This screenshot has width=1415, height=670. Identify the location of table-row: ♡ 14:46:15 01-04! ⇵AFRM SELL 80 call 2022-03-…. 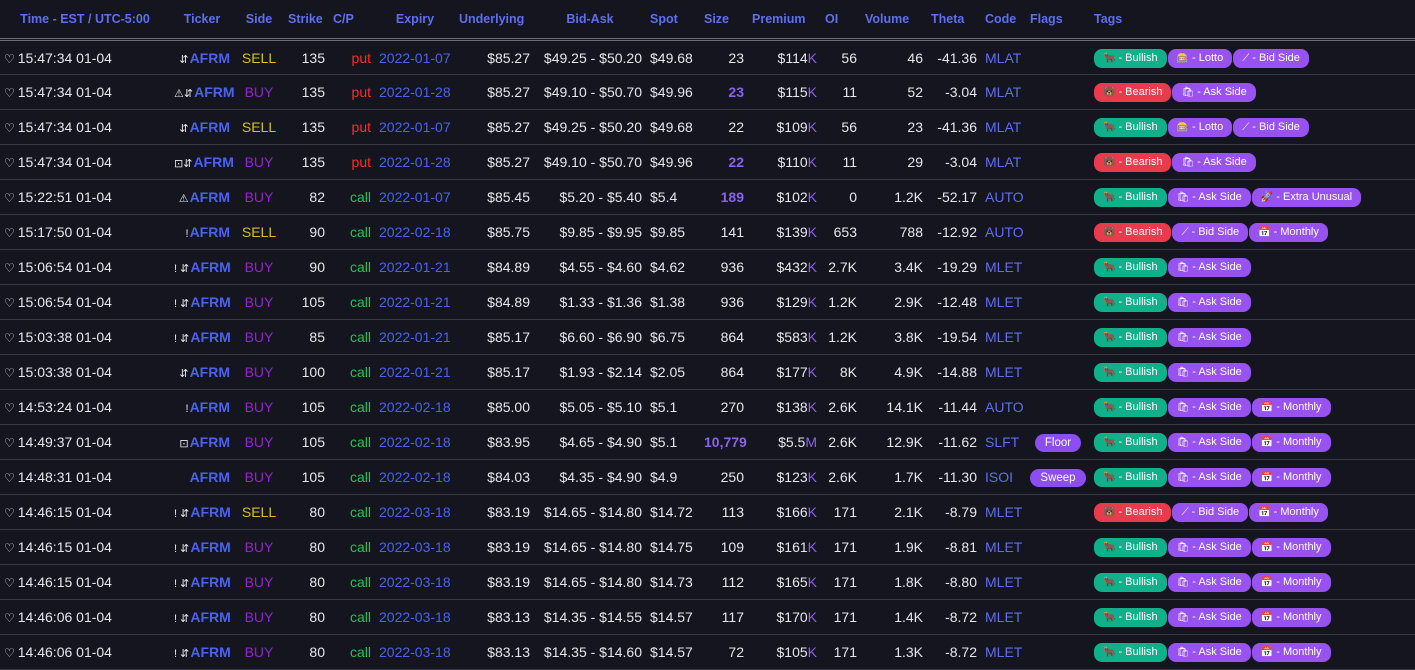
(707, 512).